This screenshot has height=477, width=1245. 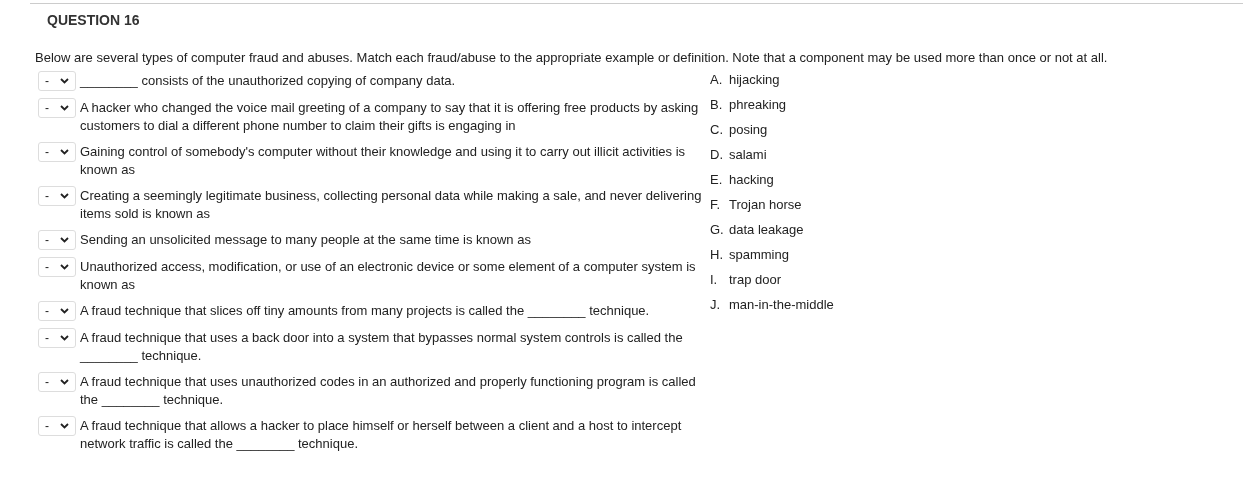 What do you see at coordinates (268, 81) in the screenshot?
I see `question-text: ________ consists of the unauthorized copying of company data.` at bounding box center [268, 81].